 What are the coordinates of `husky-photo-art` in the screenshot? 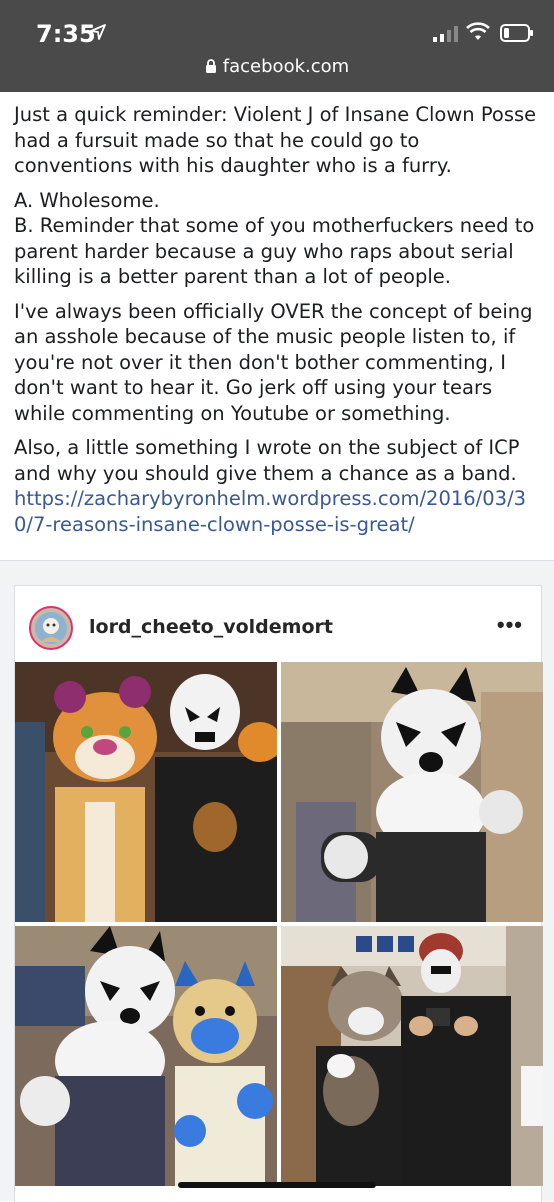 It's located at (412, 792).